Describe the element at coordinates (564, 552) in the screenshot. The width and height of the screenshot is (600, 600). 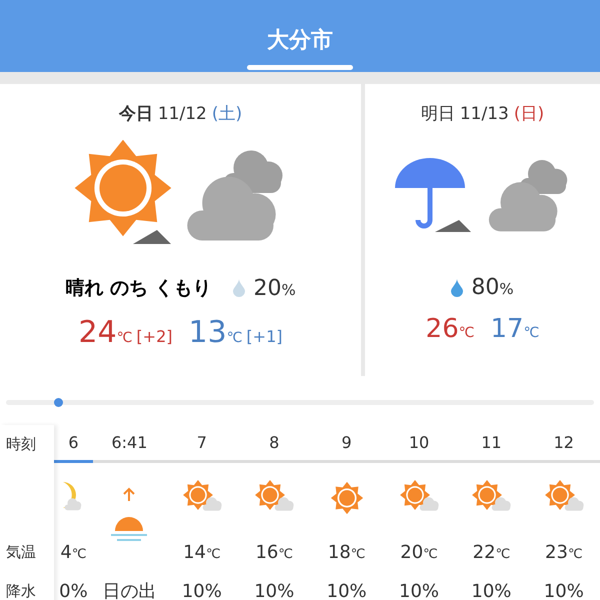
I see `hour-temperature: 23℃` at that location.